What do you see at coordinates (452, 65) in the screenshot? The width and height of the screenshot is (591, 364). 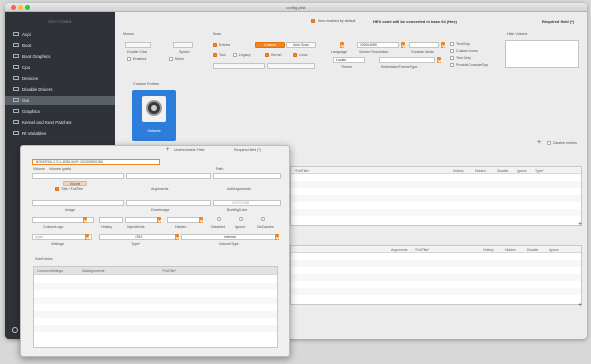 I see `provide-console-checkbox` at bounding box center [452, 65].